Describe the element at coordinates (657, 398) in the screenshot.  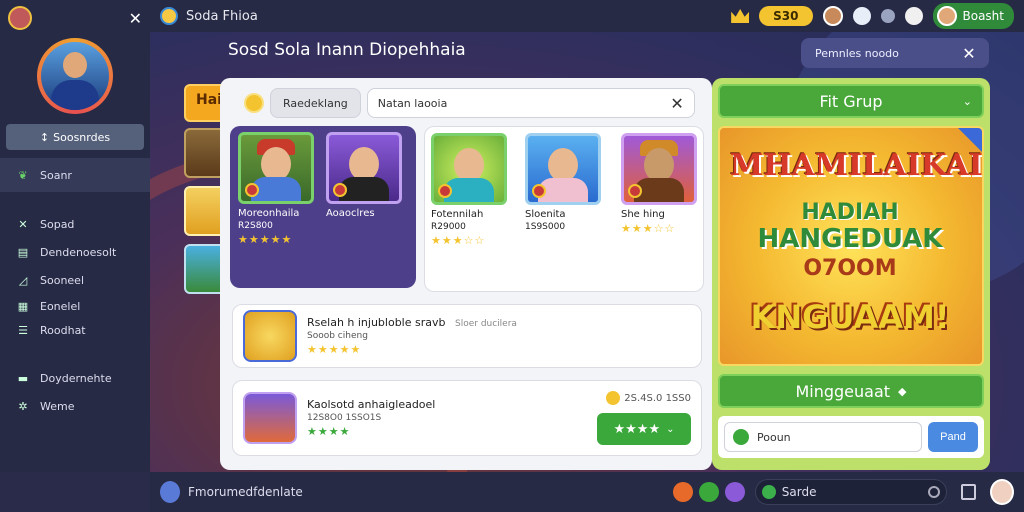
I see `price-value: 2S.4S.0 1SS0` at that location.